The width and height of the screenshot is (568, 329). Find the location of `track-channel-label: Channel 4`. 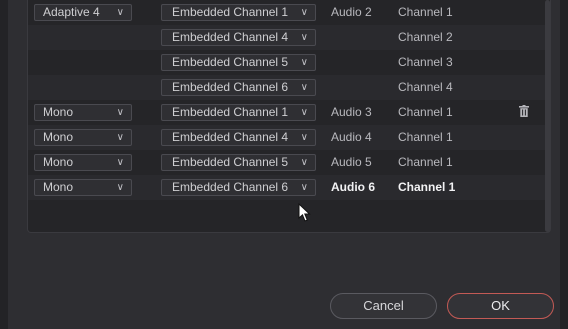

track-channel-label: Channel 4 is located at coordinates (425, 87).